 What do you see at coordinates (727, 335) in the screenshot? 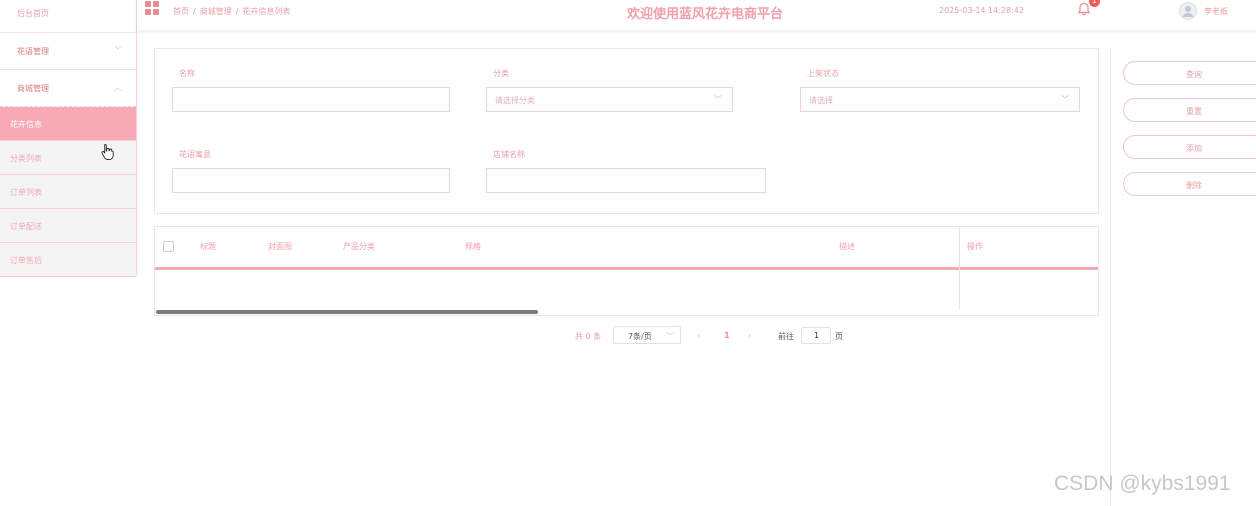
I see `page-number-current: 1` at bounding box center [727, 335].